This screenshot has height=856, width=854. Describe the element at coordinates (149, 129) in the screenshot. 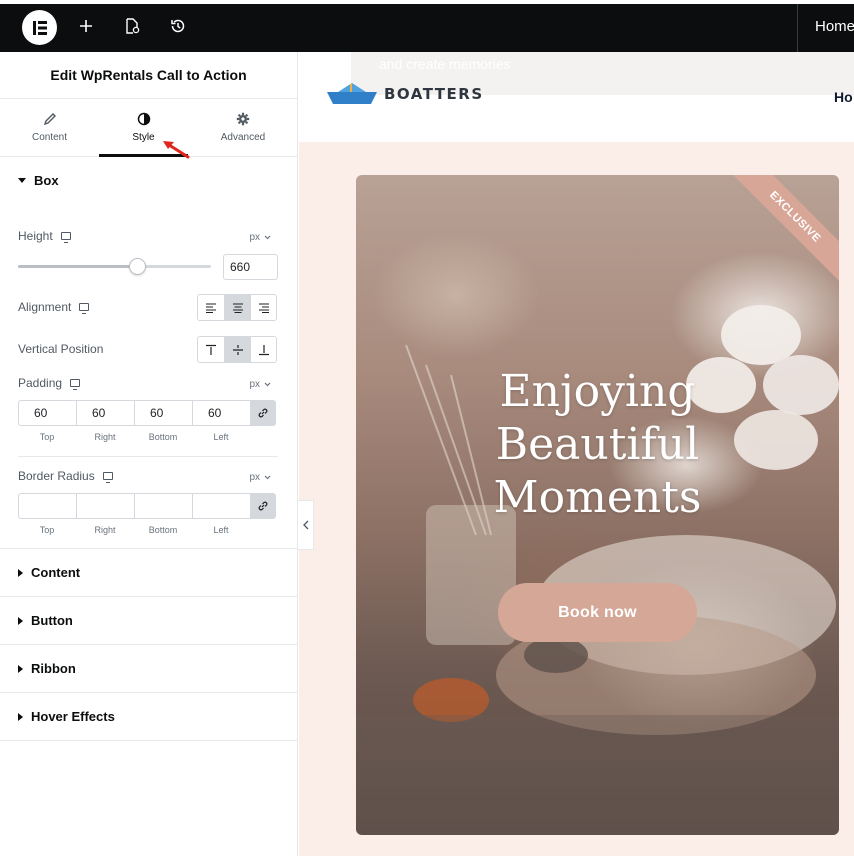

I see `panel-tabs: Content Style Advanced` at that location.